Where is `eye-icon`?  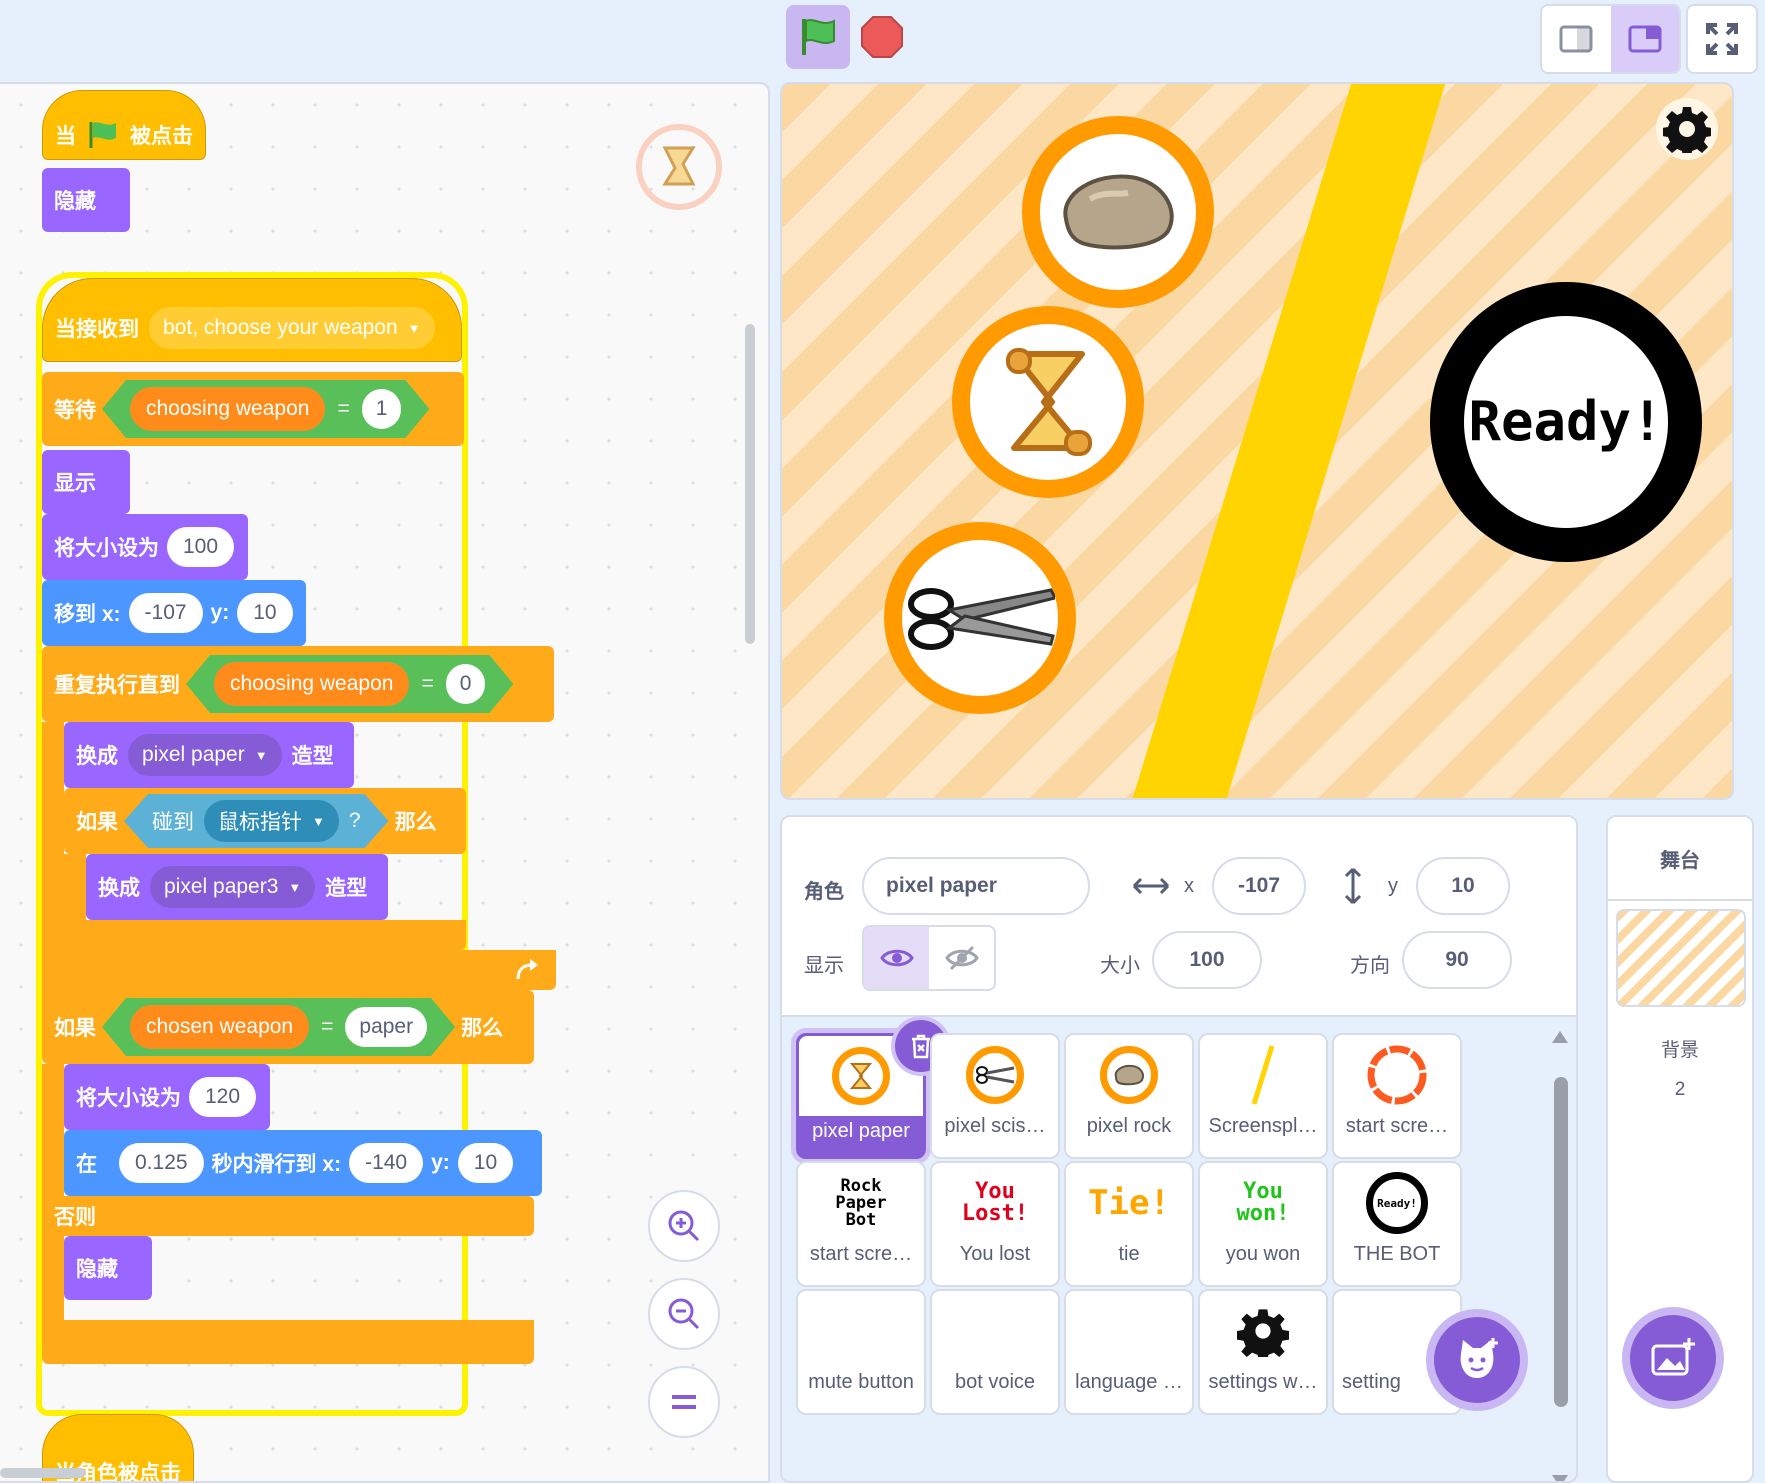
eye-icon is located at coordinates (896, 958).